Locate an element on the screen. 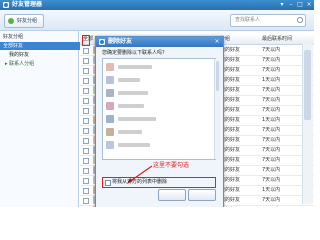 The height and width of the screenshot is (240, 320). sidebar-header: 好友分组 is located at coordinates (13, 37).